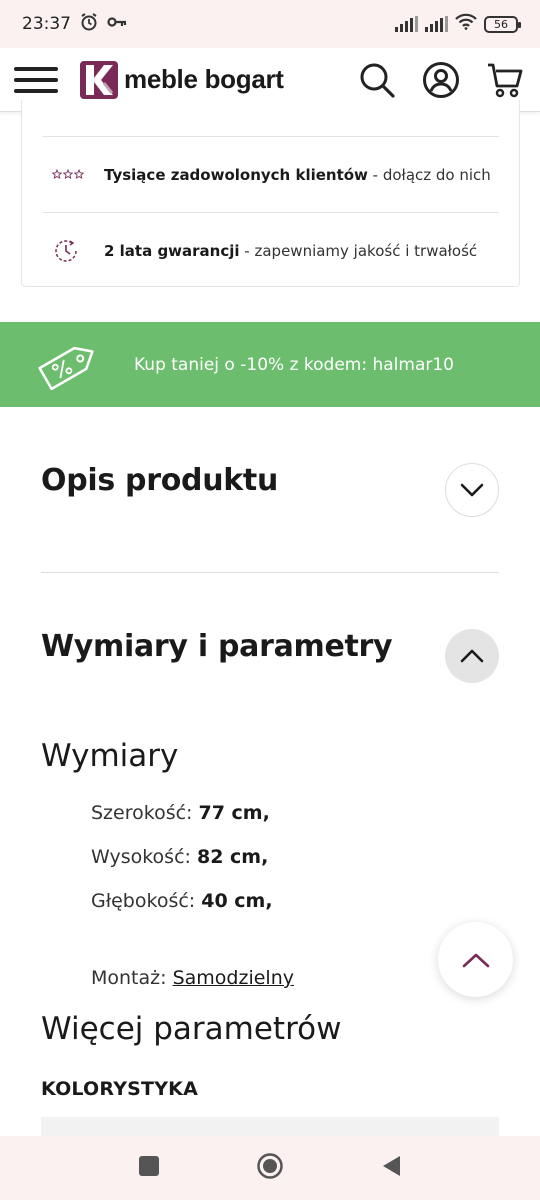  What do you see at coordinates (217, 646) in the screenshot?
I see `dimensions-title: Wymiary i parametry` at bounding box center [217, 646].